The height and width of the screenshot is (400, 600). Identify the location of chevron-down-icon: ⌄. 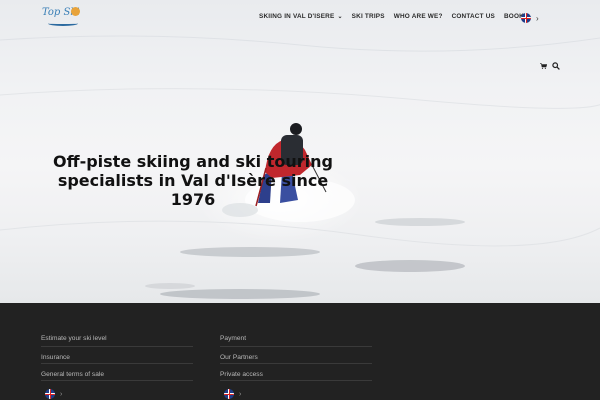
(340, 17).